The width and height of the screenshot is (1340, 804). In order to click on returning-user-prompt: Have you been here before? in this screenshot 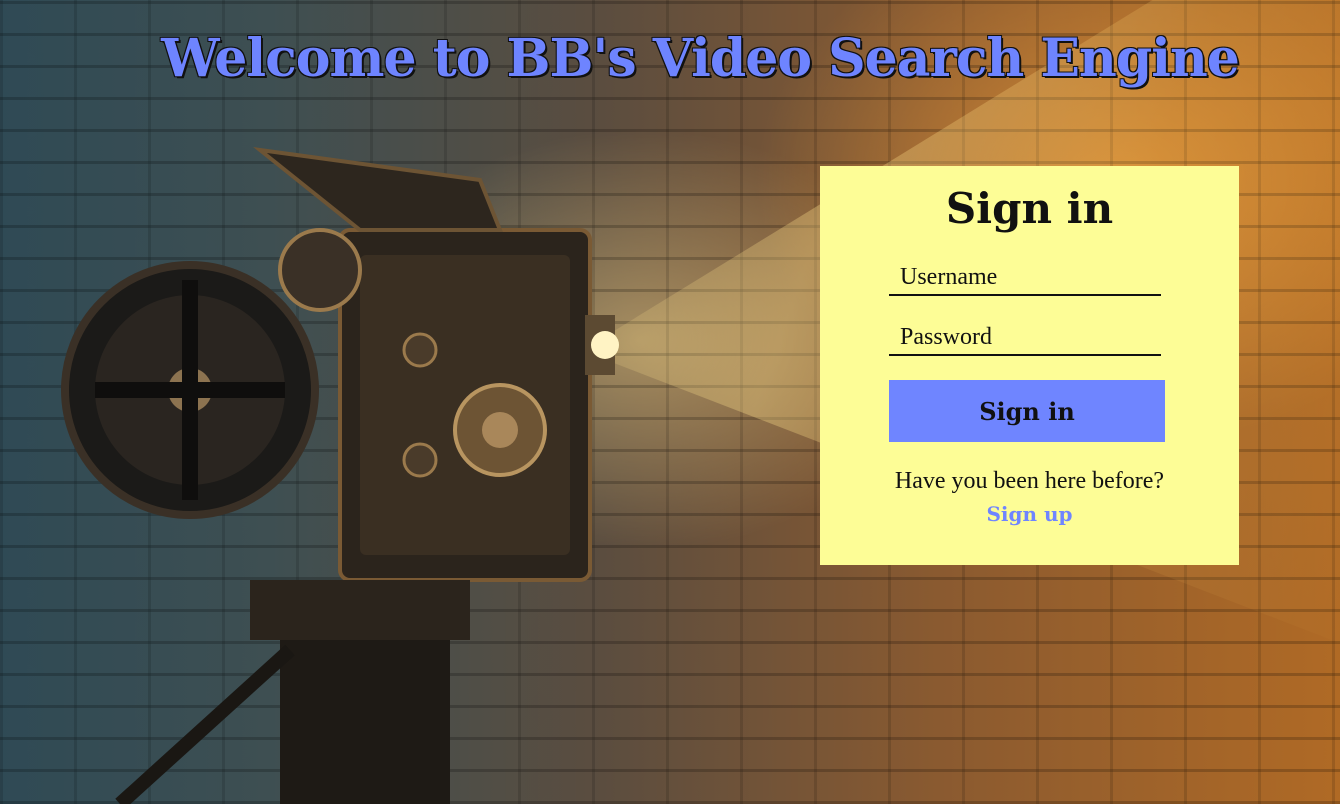, I will do `click(1029, 481)`.